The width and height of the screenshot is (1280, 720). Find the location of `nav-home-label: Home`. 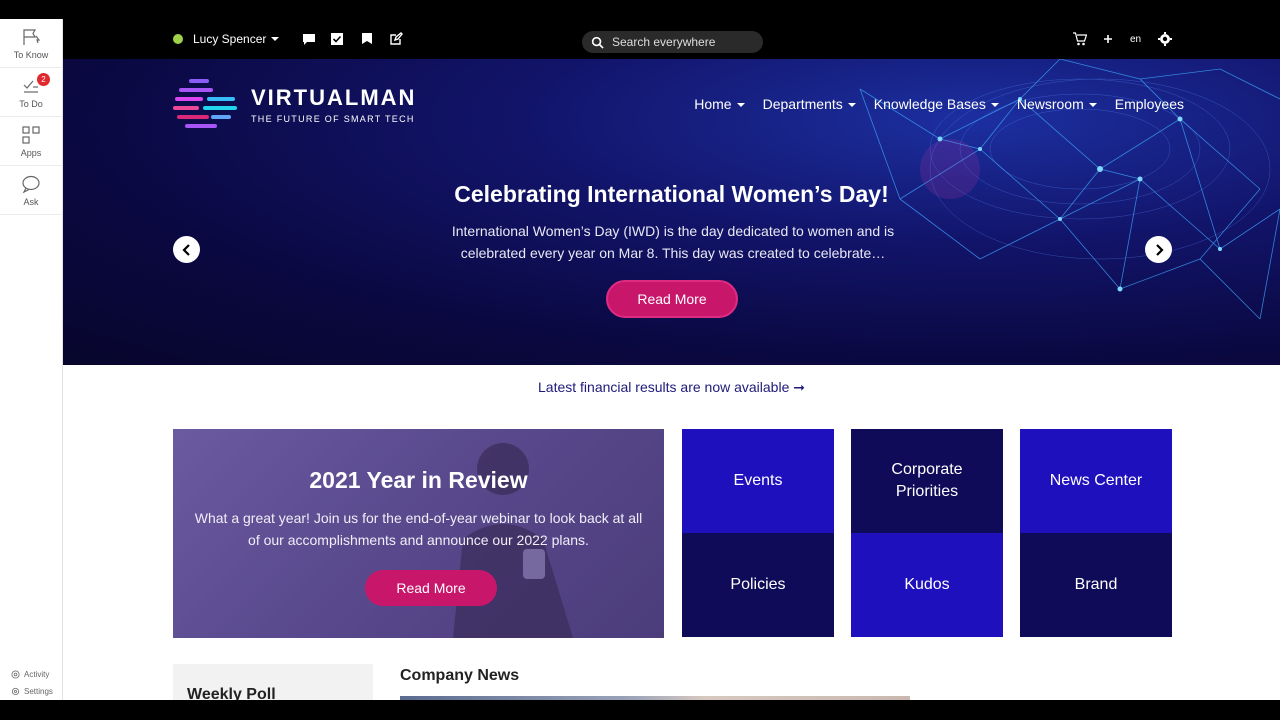

nav-home-label: Home is located at coordinates (713, 104).